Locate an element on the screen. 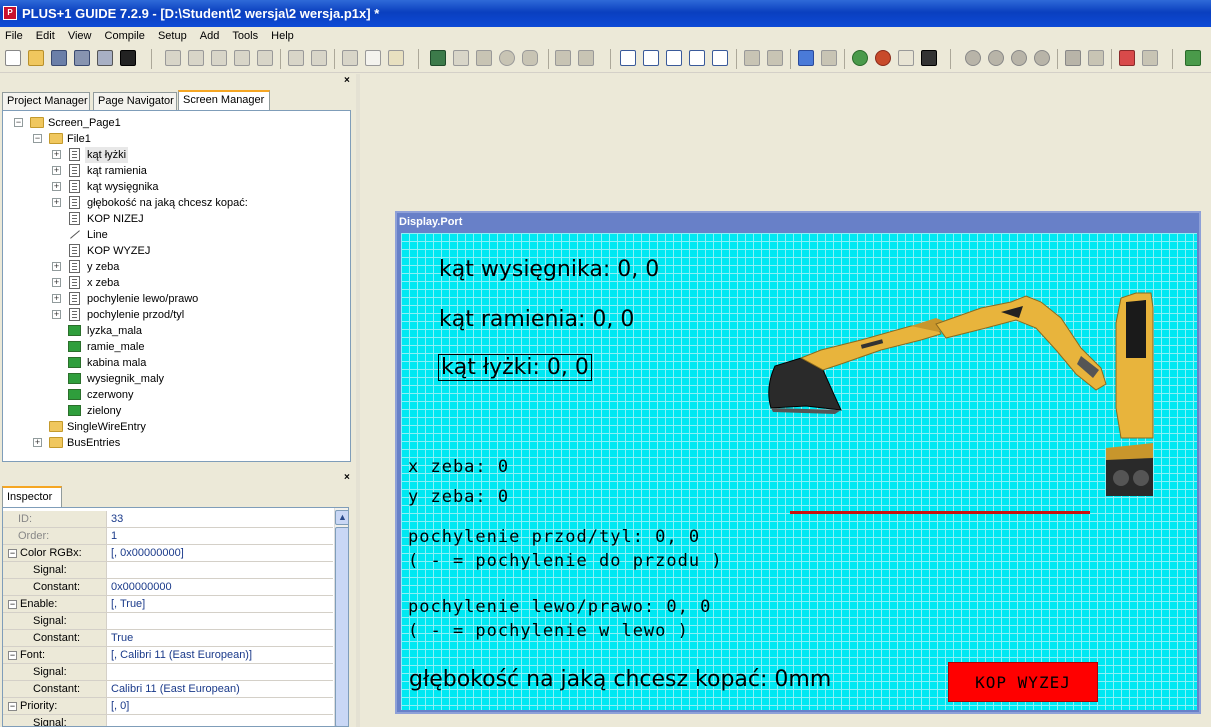  view-split-icon is located at coordinates (628, 58).